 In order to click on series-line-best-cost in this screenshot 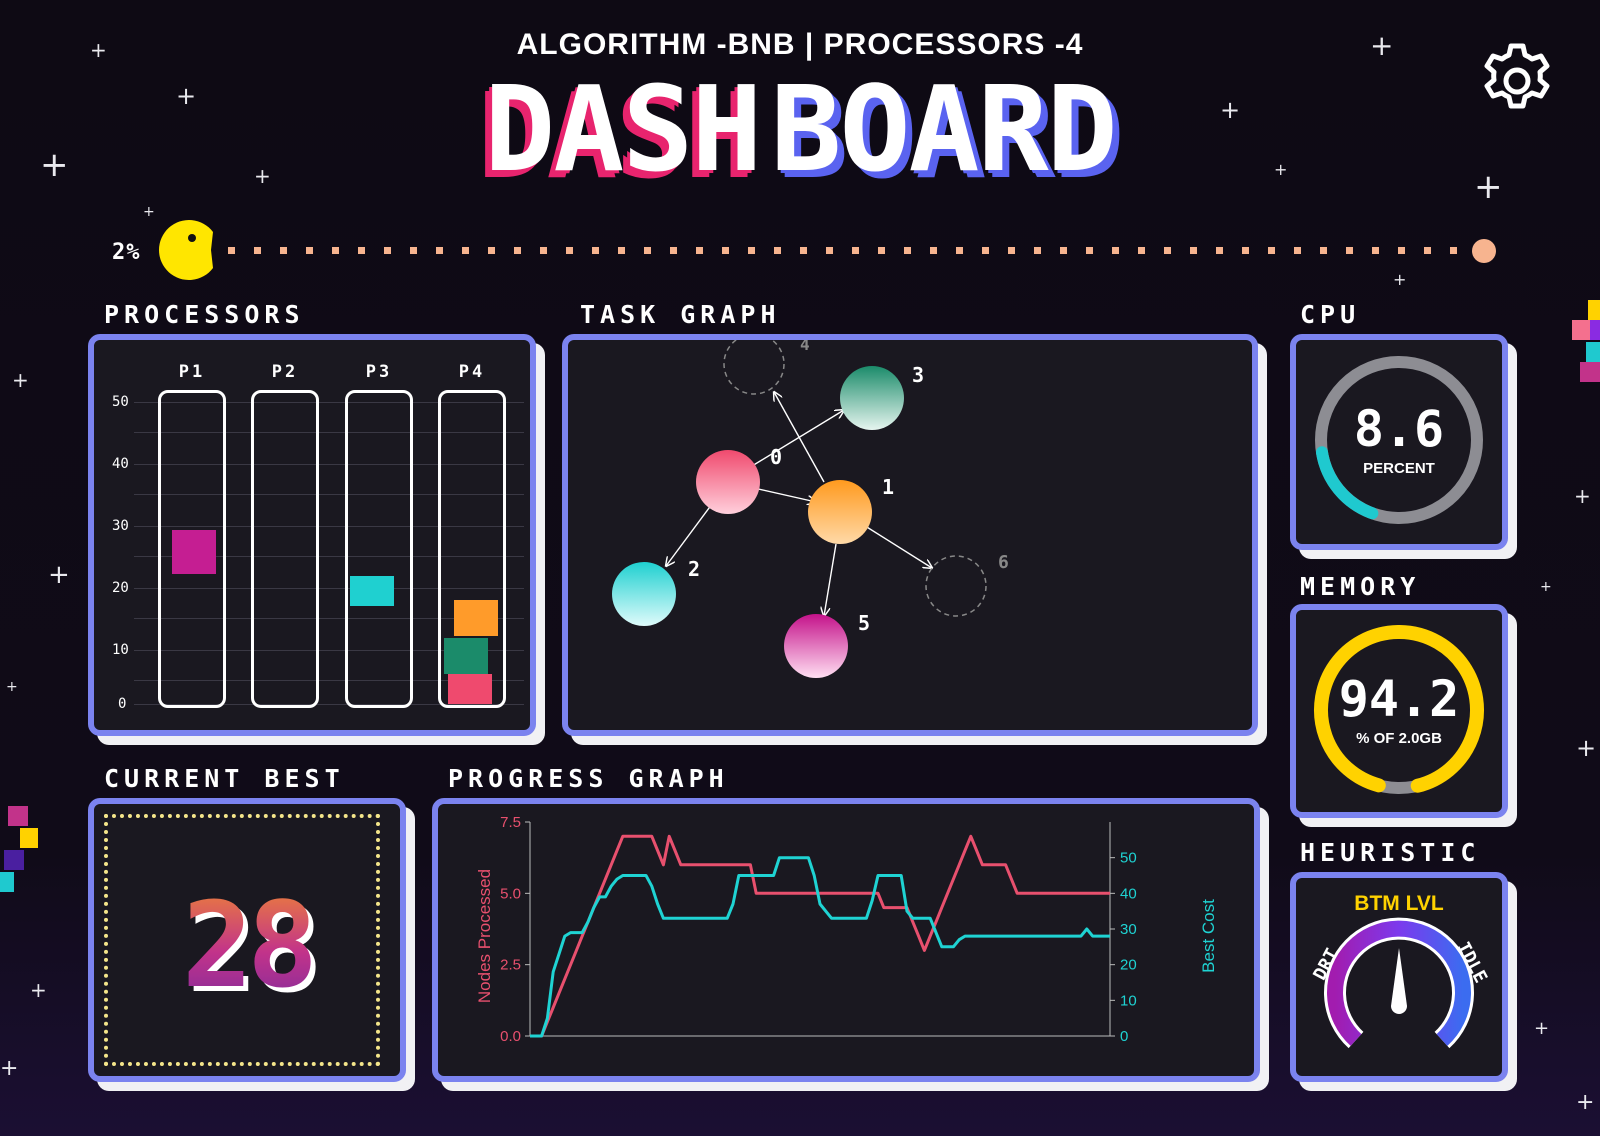, I will do `click(820, 947)`.